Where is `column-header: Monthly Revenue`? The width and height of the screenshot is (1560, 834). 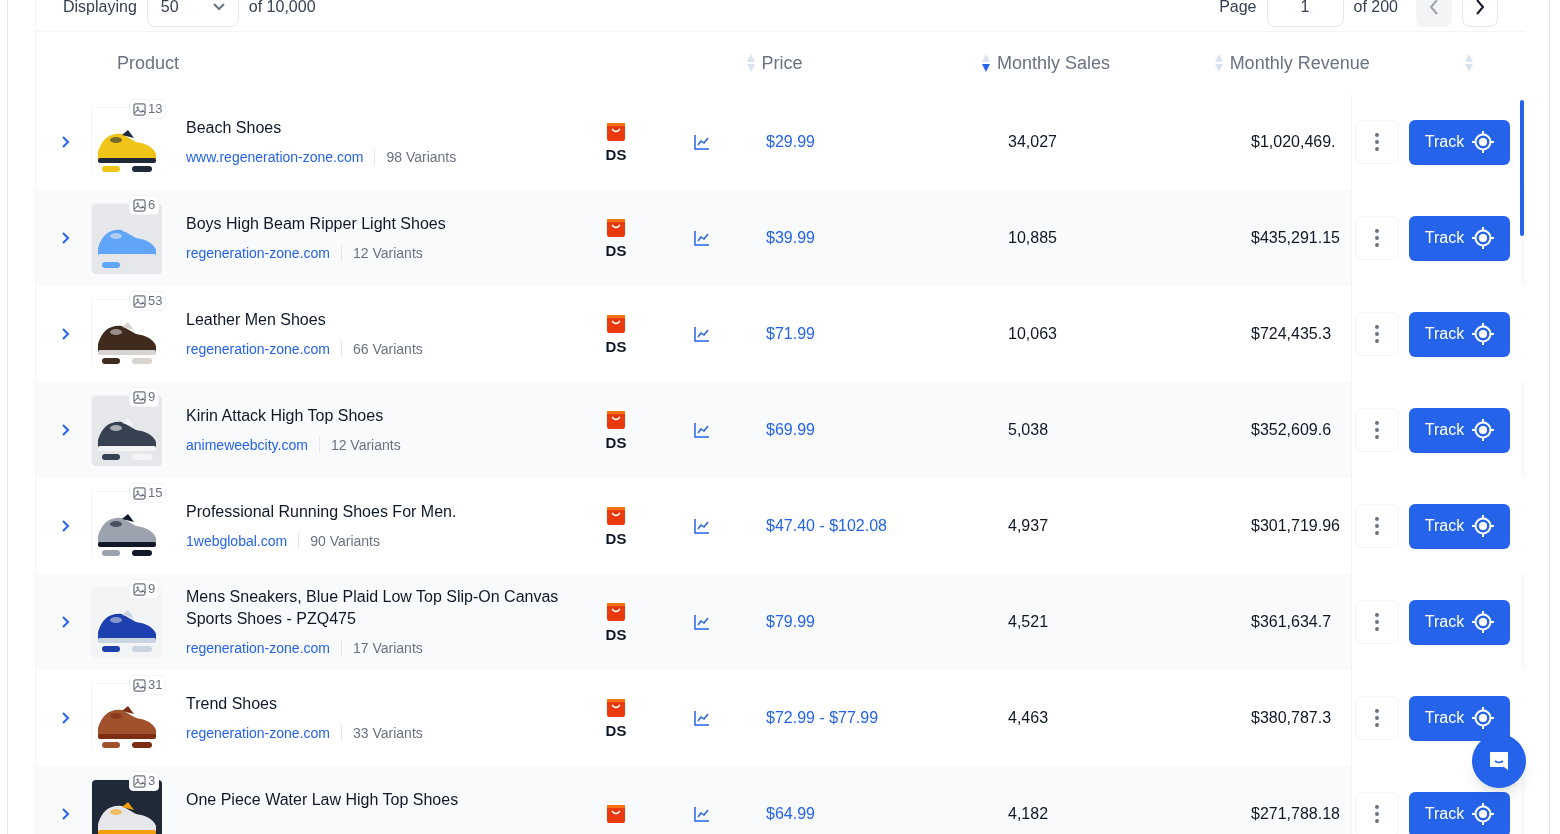
column-header: Monthly Revenue is located at coordinates (1299, 63).